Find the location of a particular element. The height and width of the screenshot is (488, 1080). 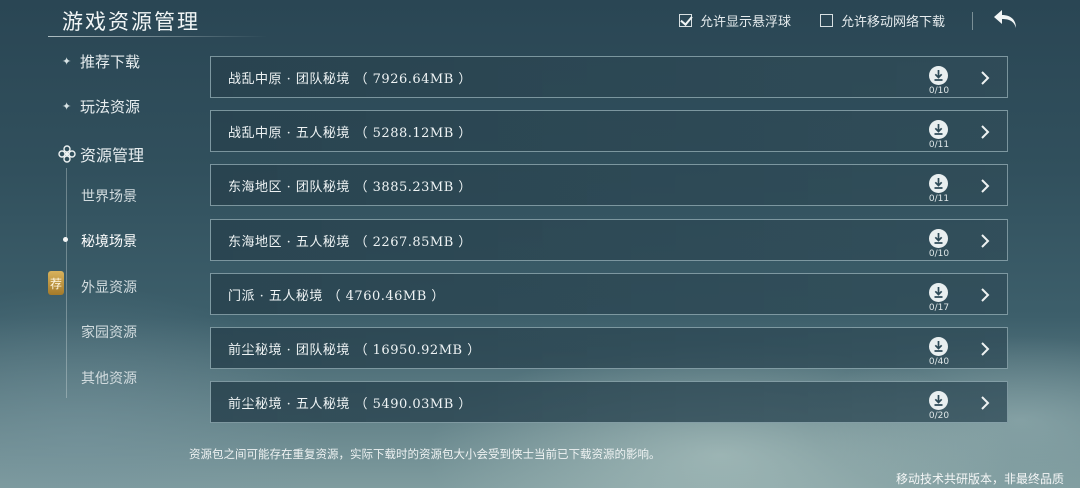

resource-name: 战乱中原 · 团队秘境 （ 7926.64MB ） is located at coordinates (350, 79).